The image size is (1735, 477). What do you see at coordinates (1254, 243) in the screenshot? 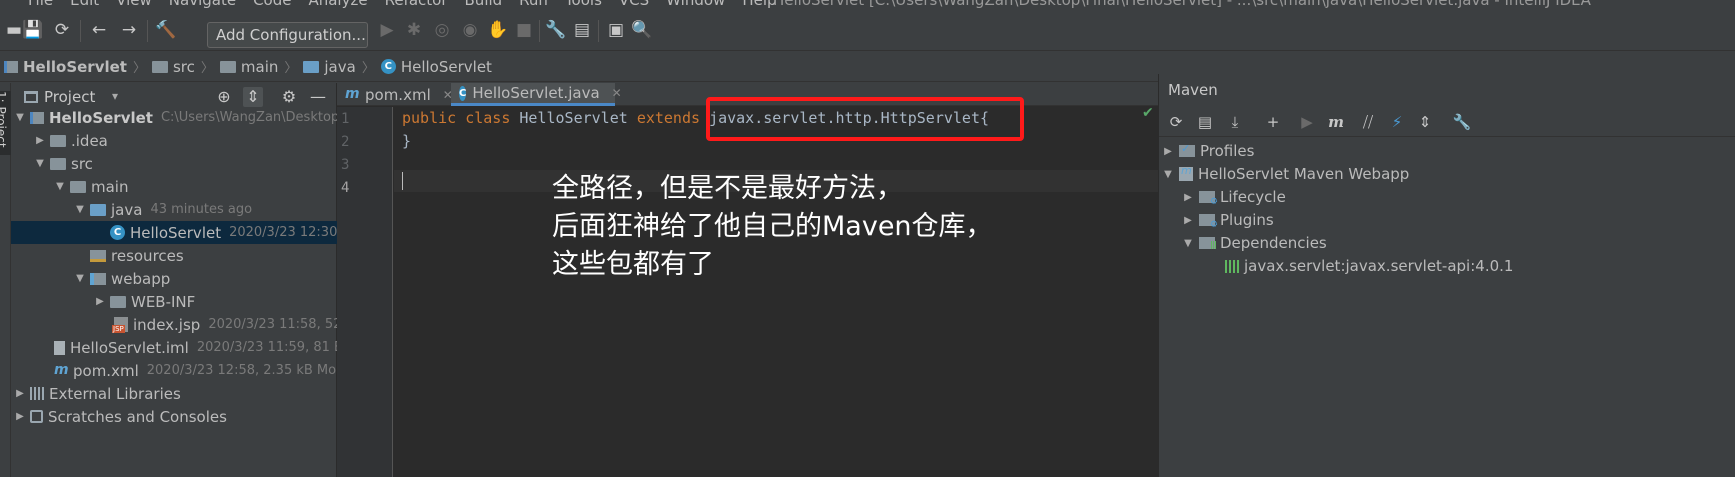
I see `maven-item-dependencies: ▼ Dependencies` at bounding box center [1254, 243].